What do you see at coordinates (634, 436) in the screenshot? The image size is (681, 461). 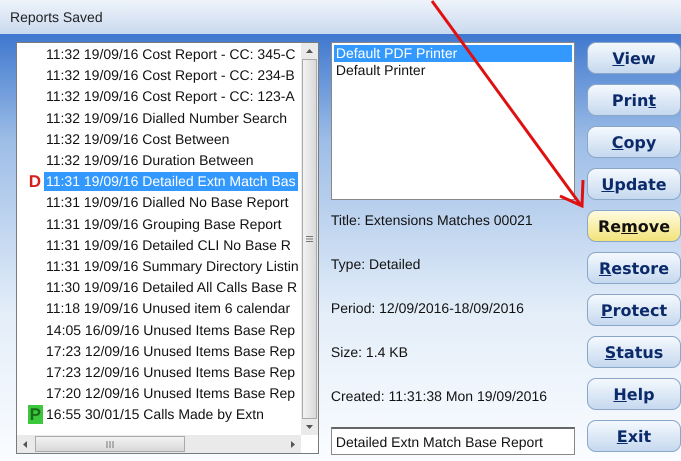 I see `action-button: Exit` at bounding box center [634, 436].